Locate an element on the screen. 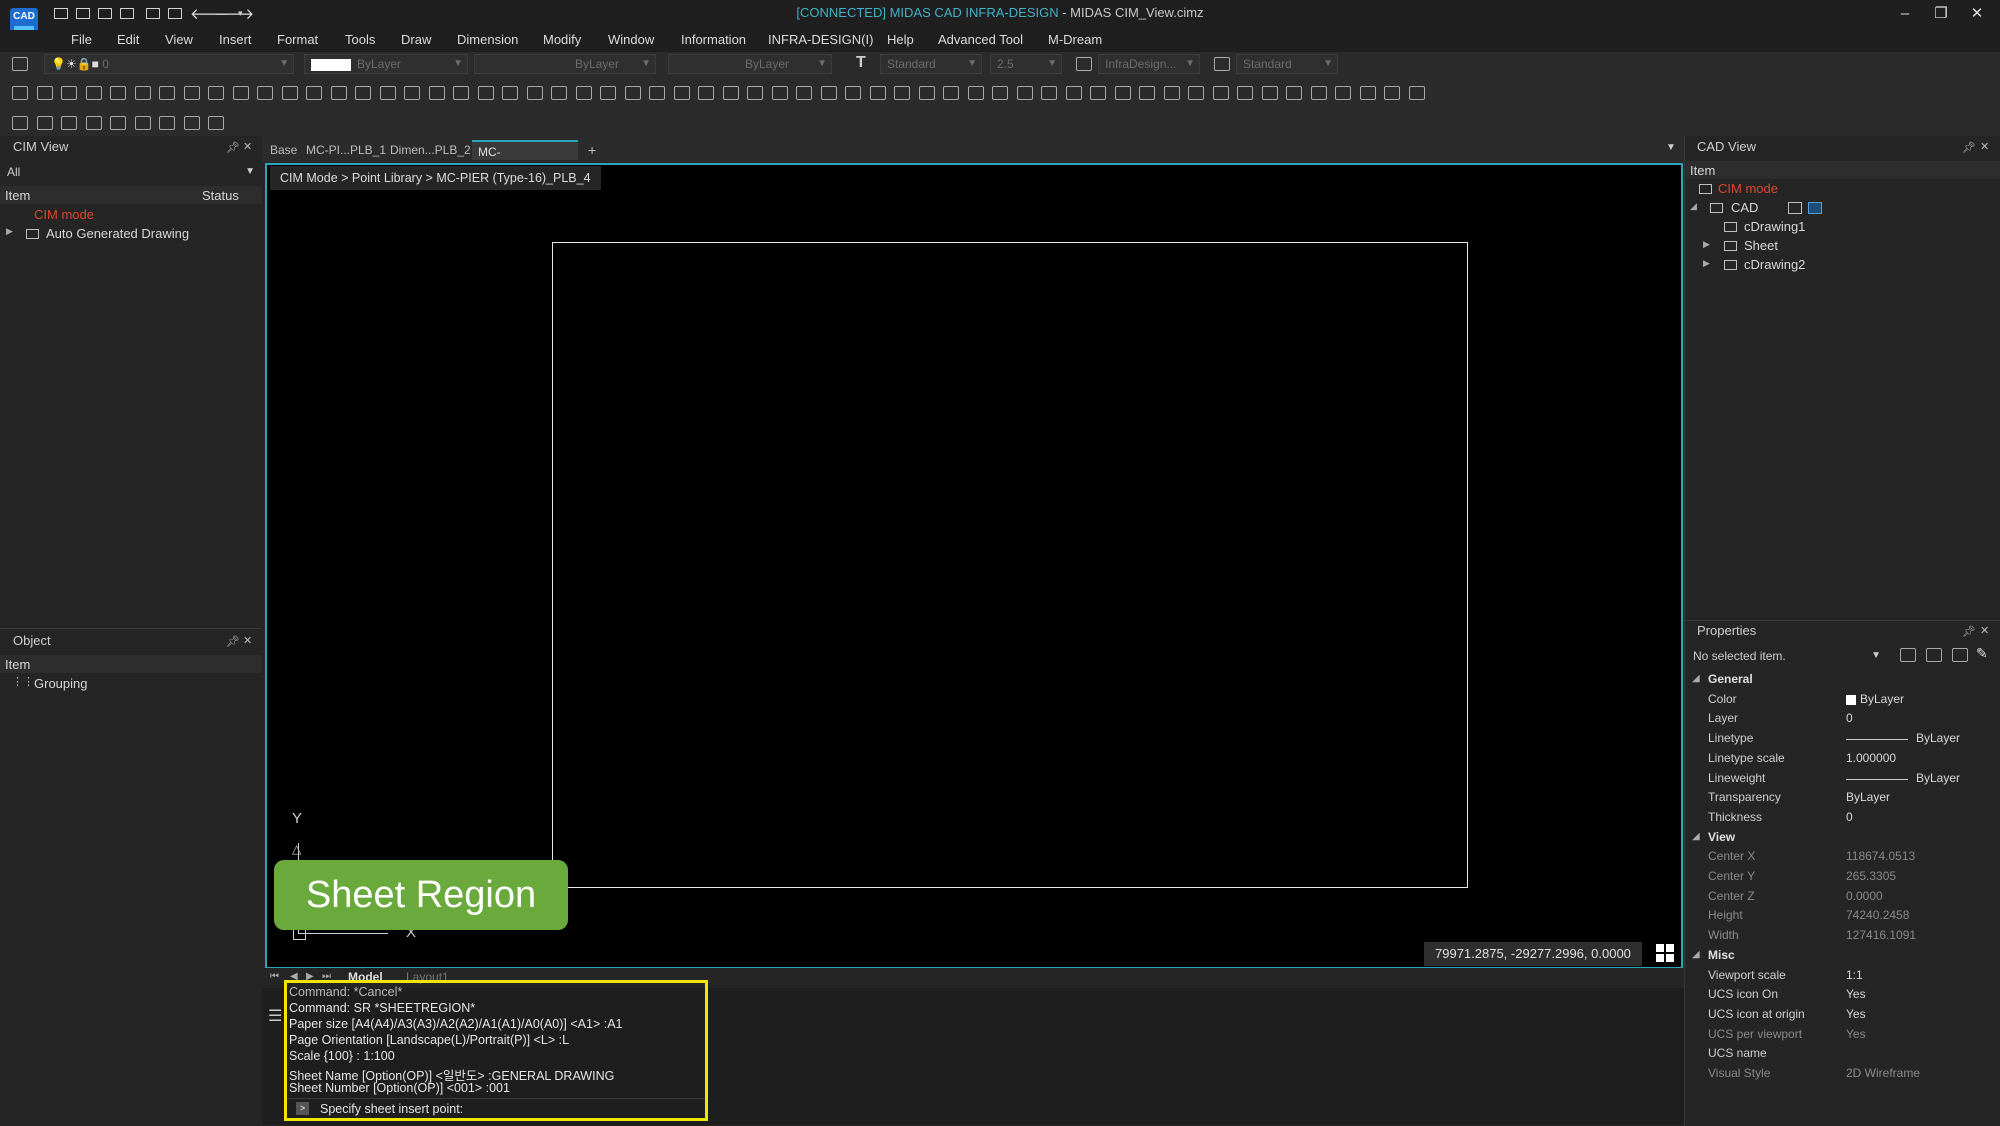 This screenshot has height=1126, width=2000. cad-tree-cim-mode: CIM mode is located at coordinates (1748, 188).